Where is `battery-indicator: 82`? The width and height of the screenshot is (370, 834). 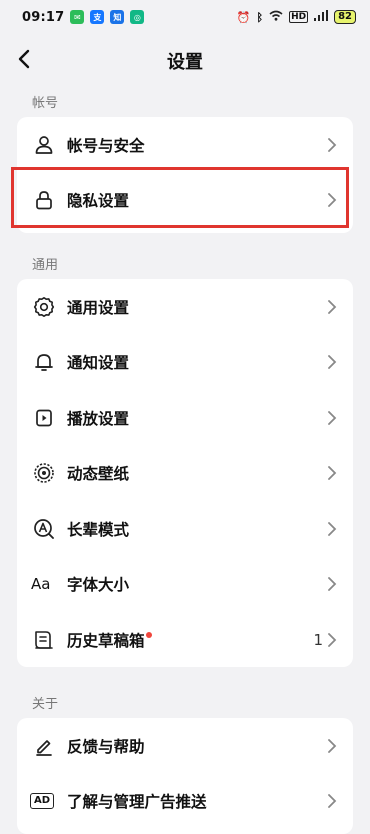
battery-indicator: 82 is located at coordinates (345, 17).